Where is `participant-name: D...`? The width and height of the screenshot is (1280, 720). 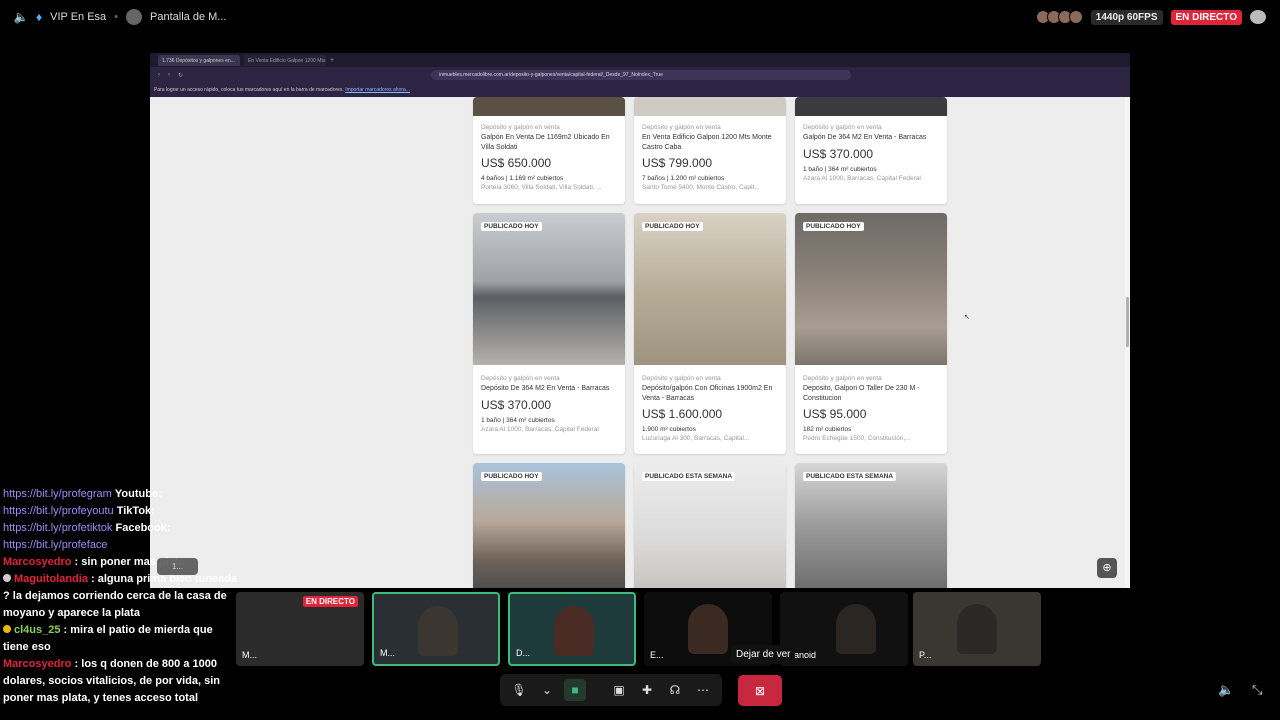 participant-name: D... is located at coordinates (523, 653).